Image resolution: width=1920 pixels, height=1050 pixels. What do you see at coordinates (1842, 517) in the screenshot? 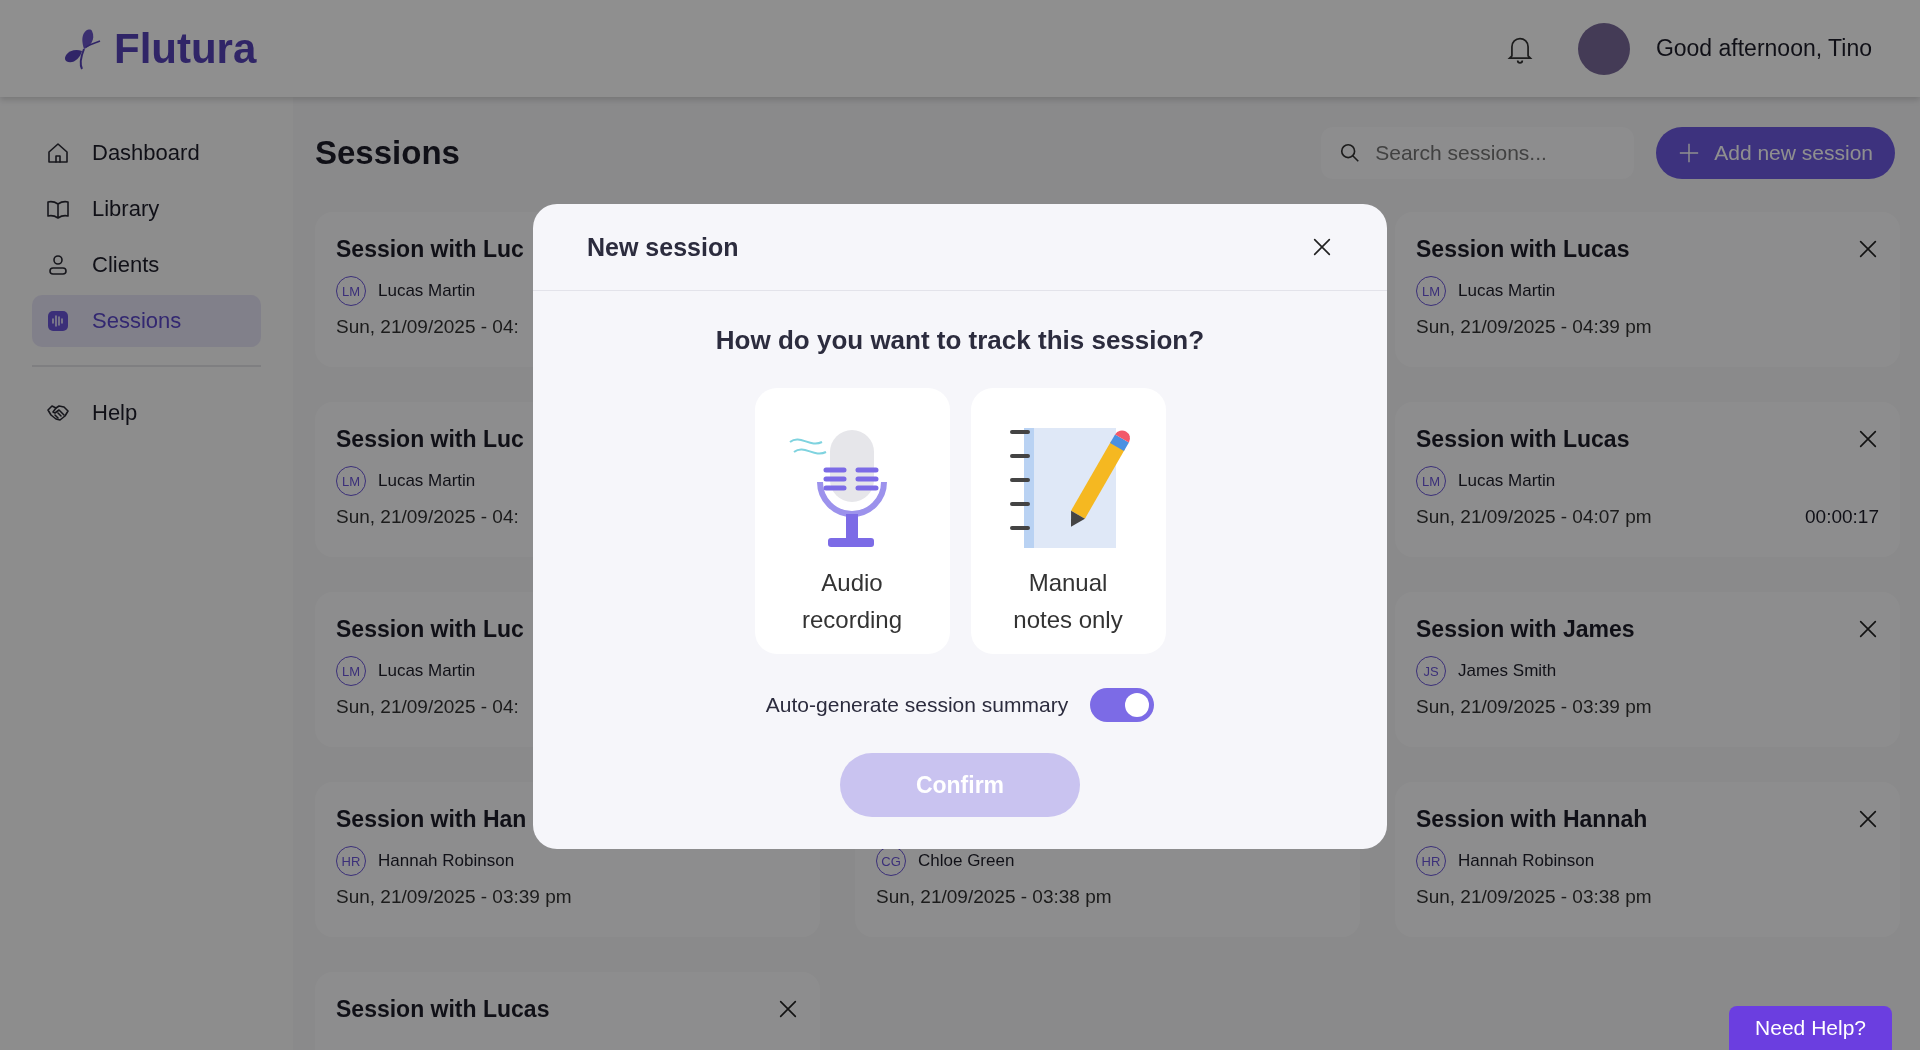
I see `session-duration: 00:00:17` at bounding box center [1842, 517].